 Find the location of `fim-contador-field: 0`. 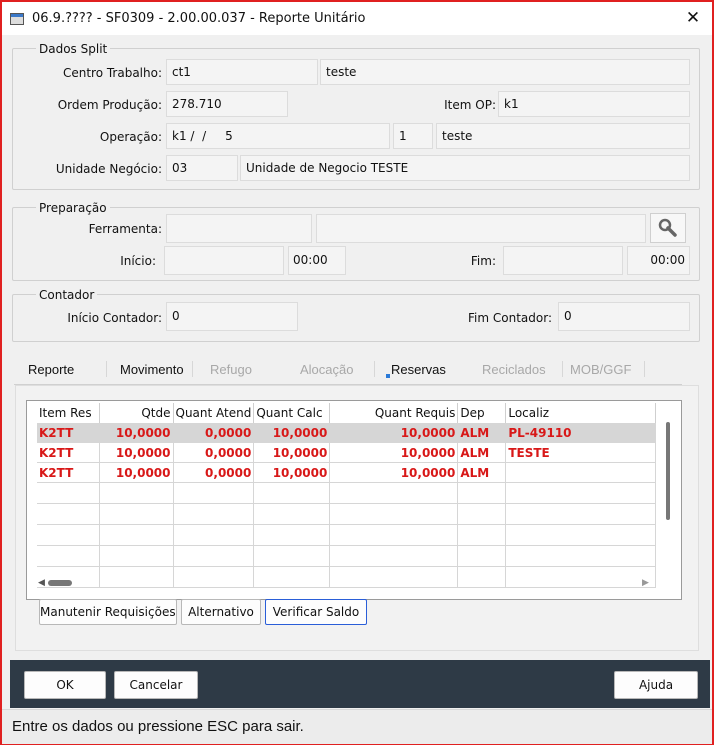

fim-contador-field: 0 is located at coordinates (624, 316).